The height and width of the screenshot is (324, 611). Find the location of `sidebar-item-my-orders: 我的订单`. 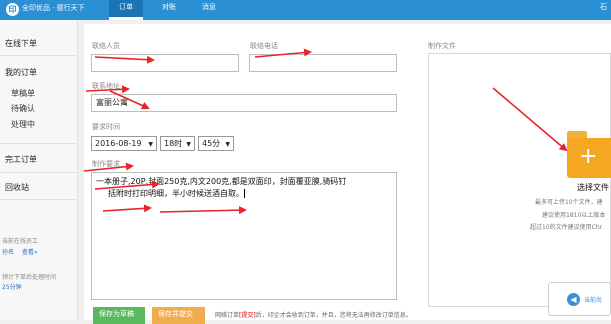

sidebar-item-my-orders: 我的订单 is located at coordinates (21, 72).